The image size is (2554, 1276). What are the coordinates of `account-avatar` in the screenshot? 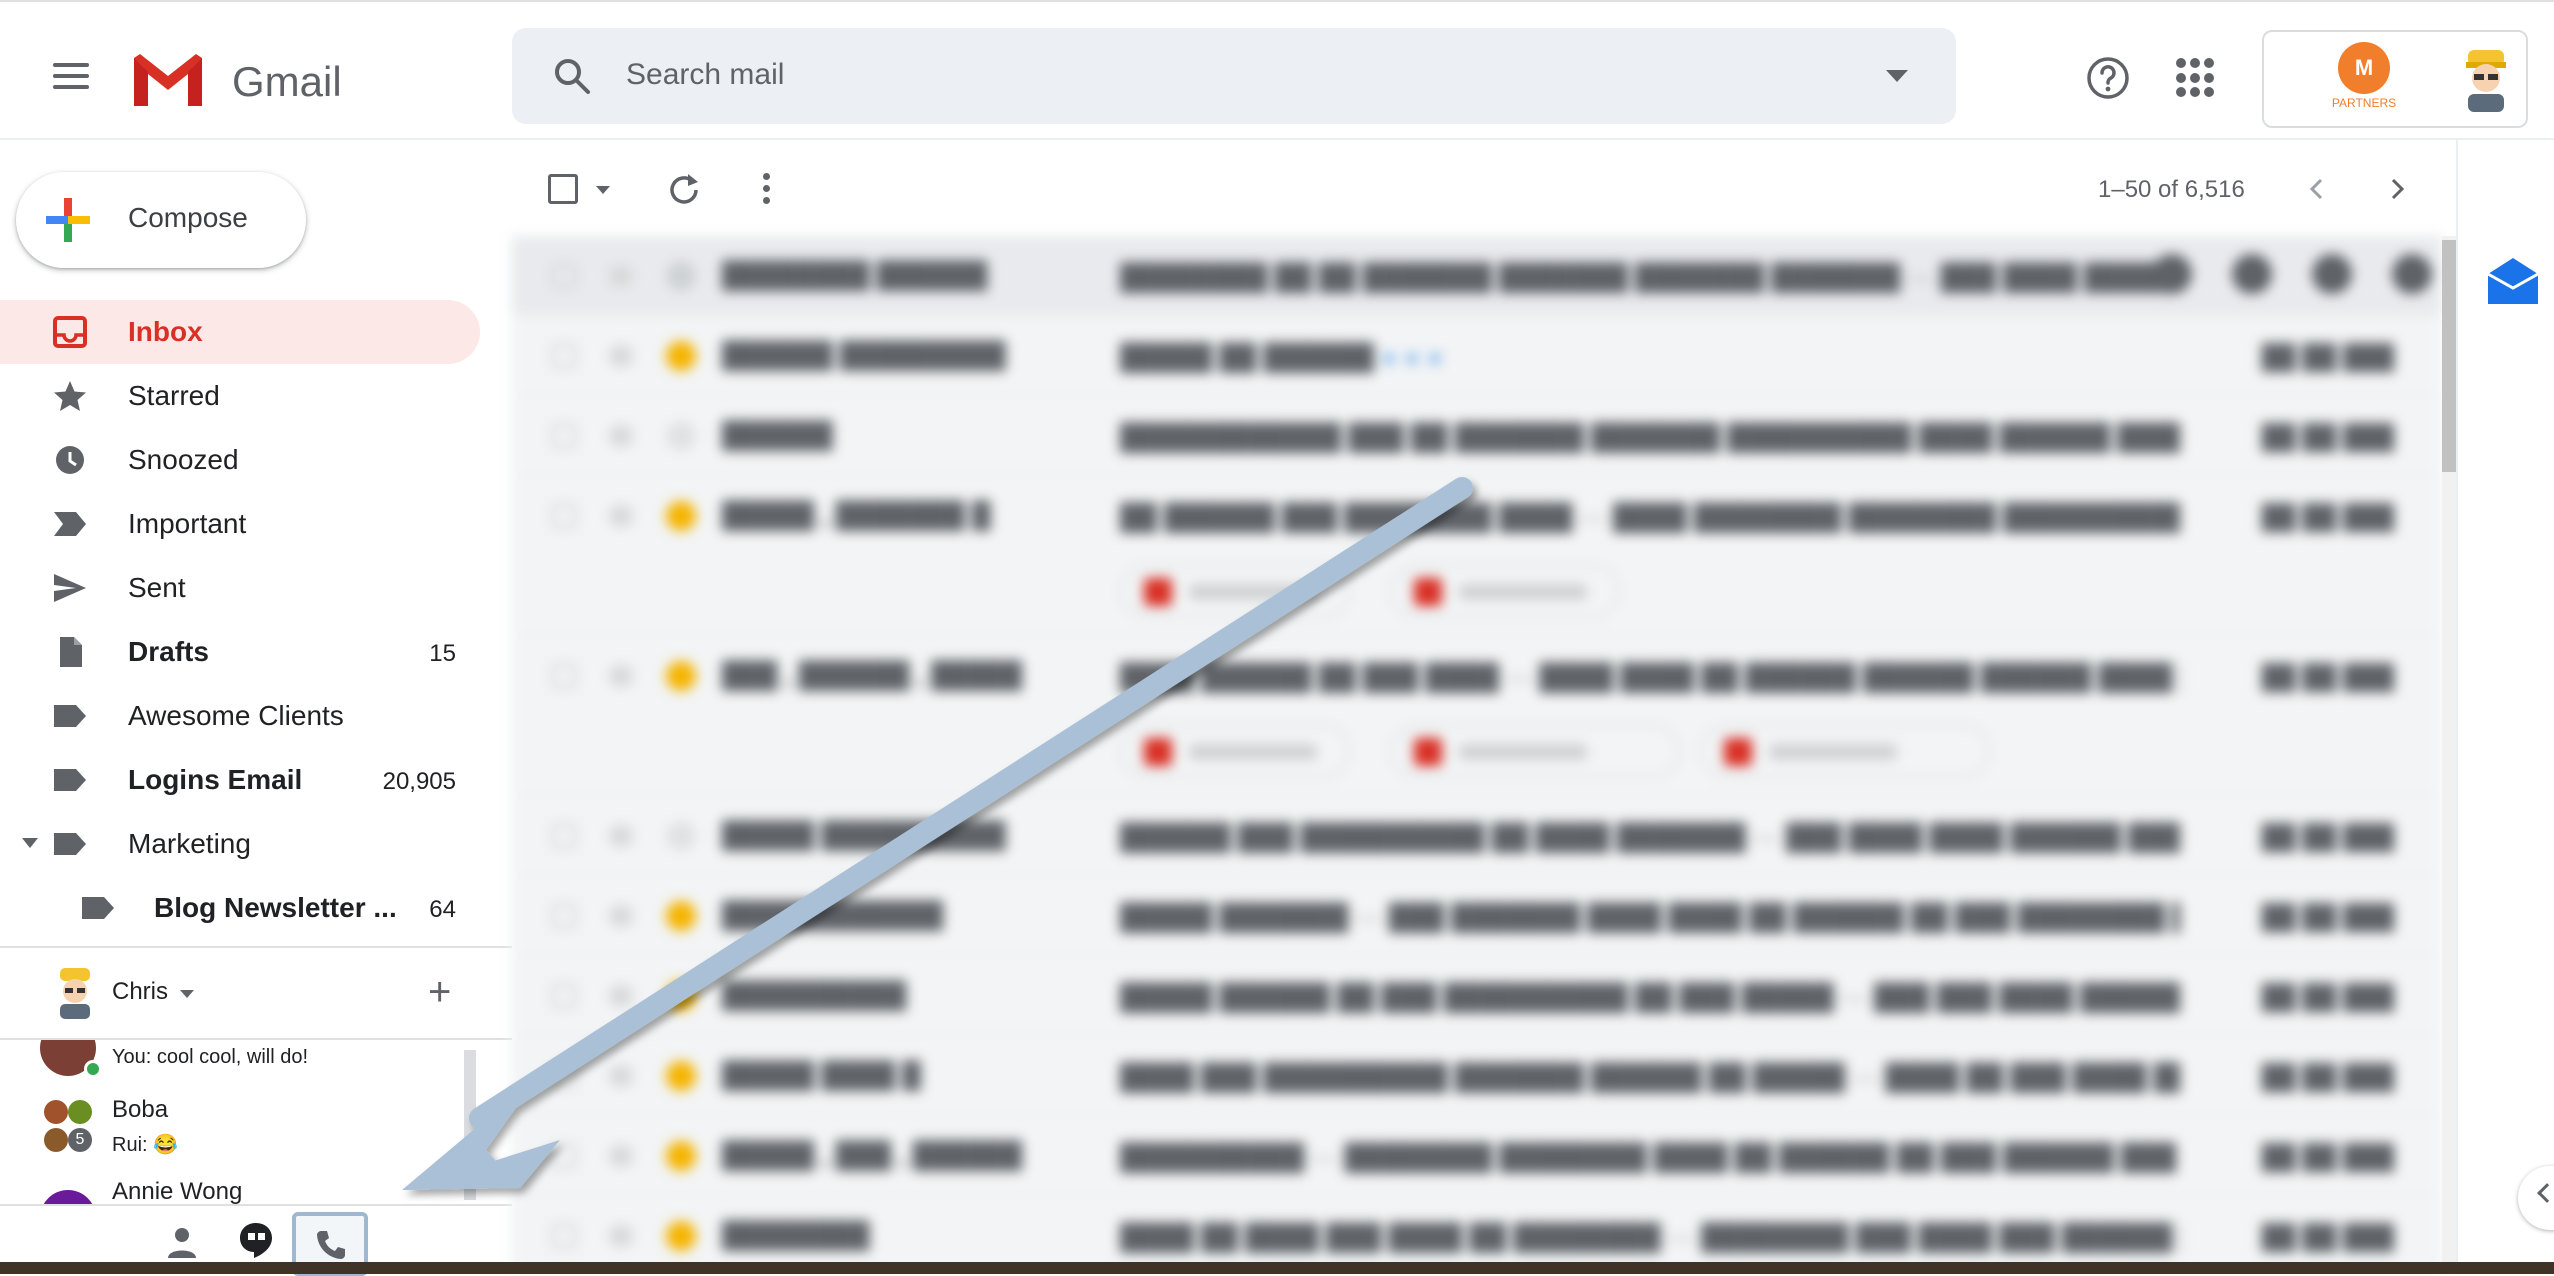 It's located at (2486, 79).